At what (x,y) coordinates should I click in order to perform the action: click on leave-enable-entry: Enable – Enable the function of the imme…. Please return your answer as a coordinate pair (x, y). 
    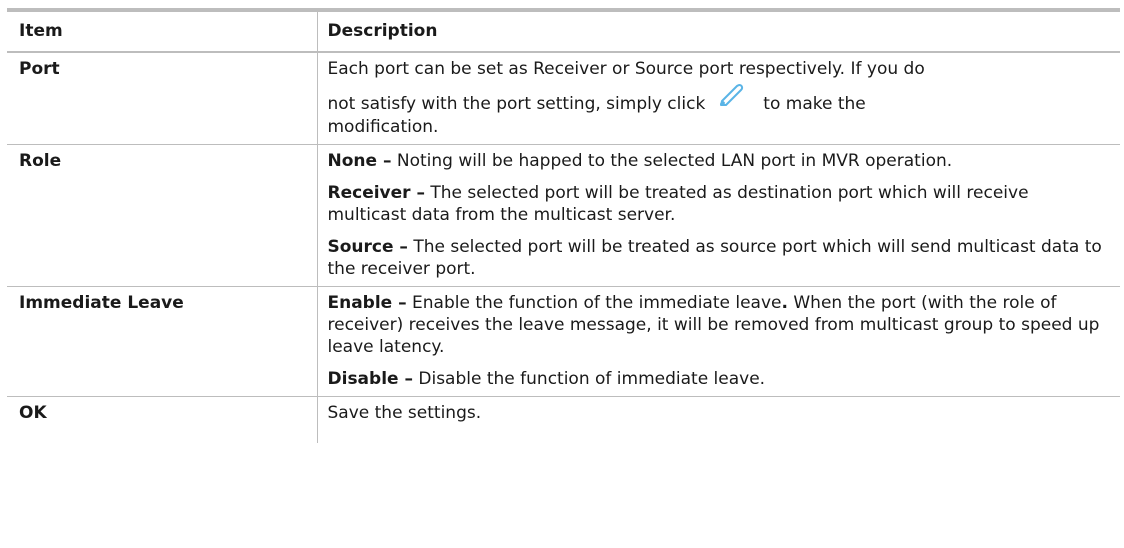
    Looking at the image, I should click on (713, 325).